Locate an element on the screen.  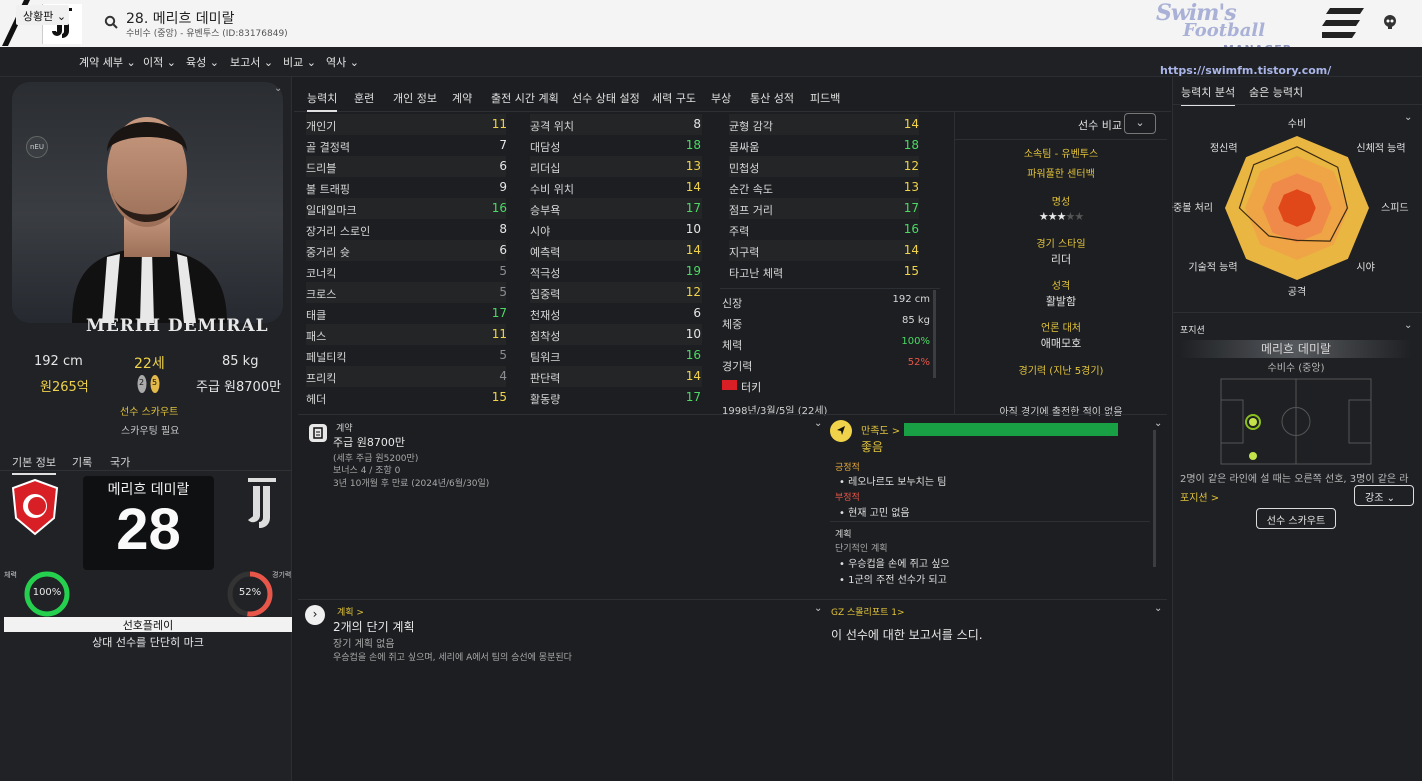
tab-injuries: 부상 is located at coordinates (721, 98).